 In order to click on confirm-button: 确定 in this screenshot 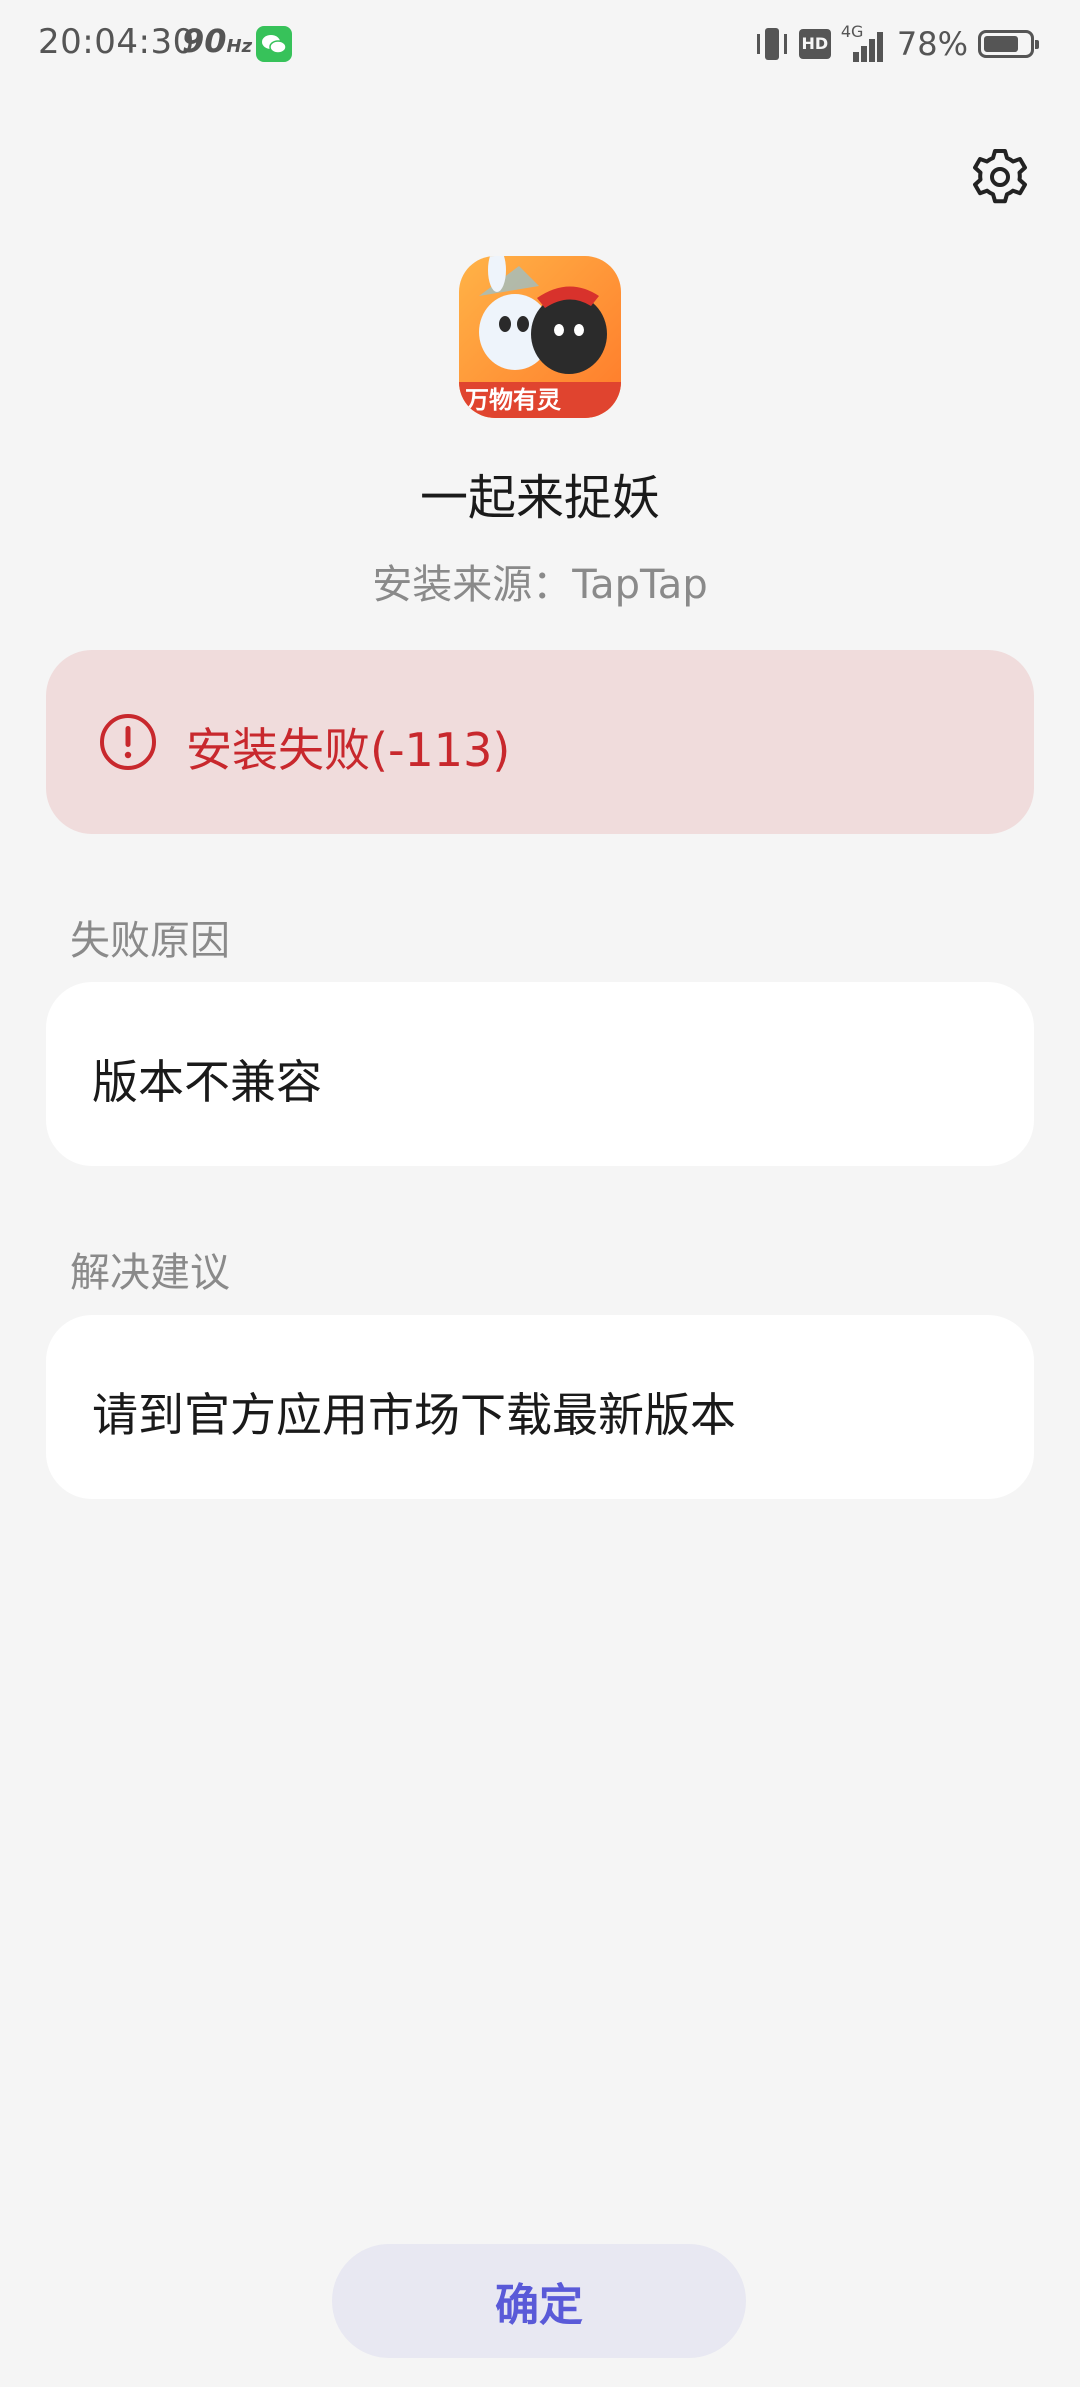, I will do `click(539, 2301)`.